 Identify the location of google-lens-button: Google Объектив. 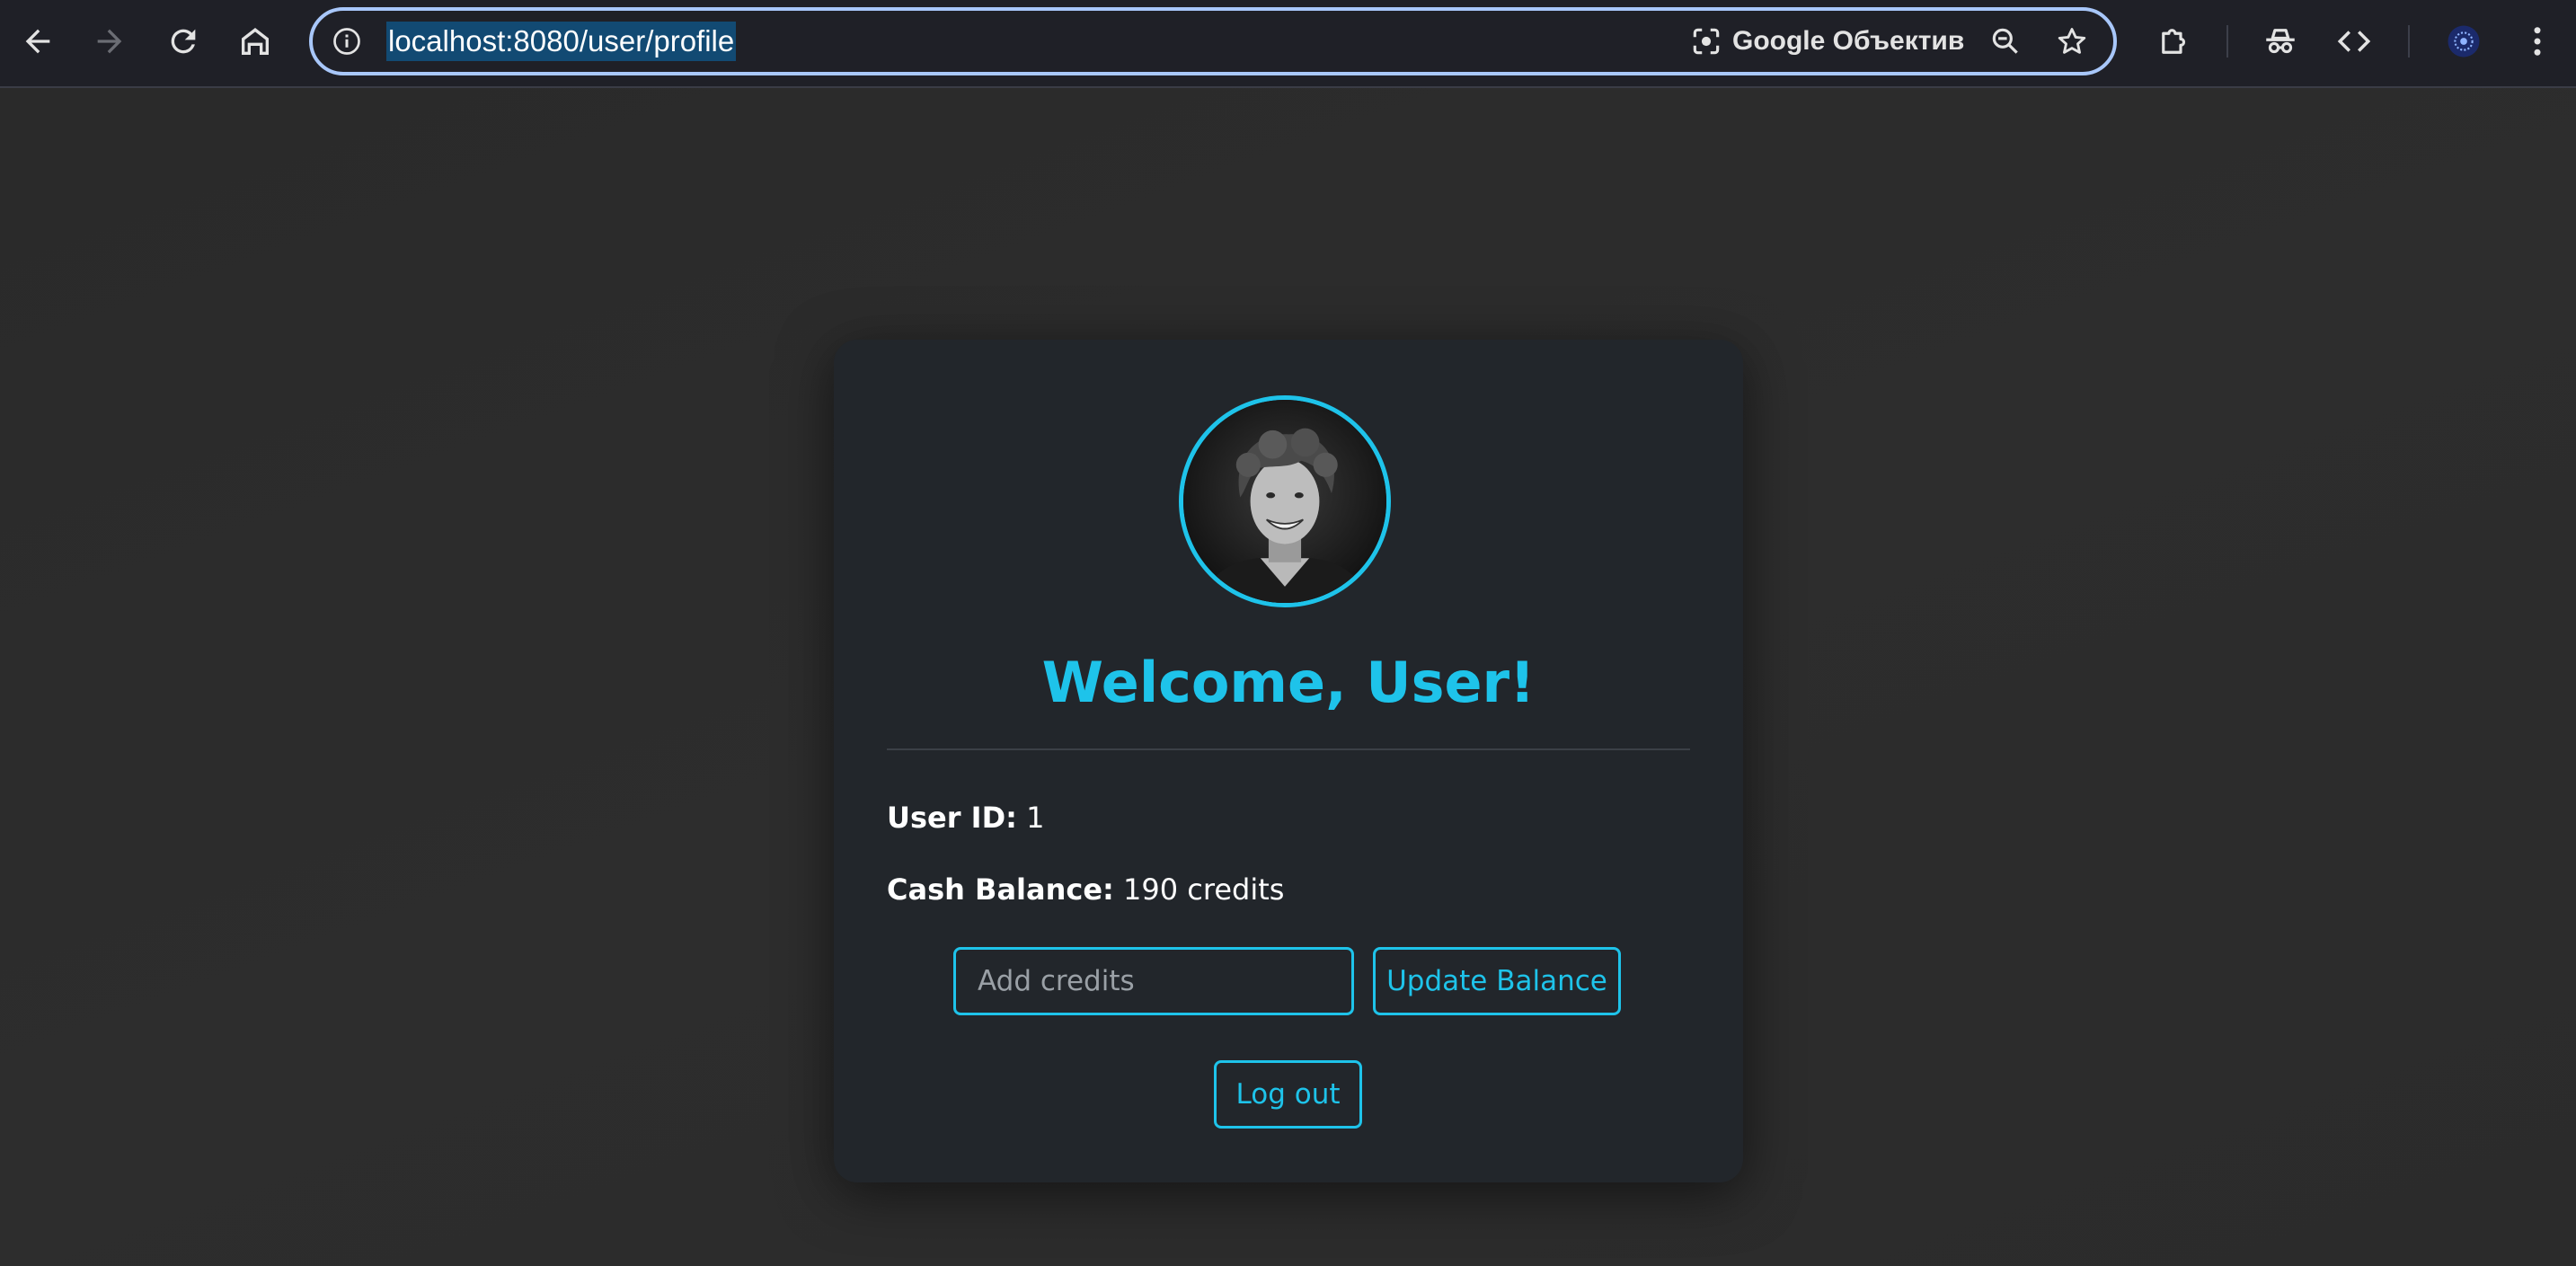
(1828, 41).